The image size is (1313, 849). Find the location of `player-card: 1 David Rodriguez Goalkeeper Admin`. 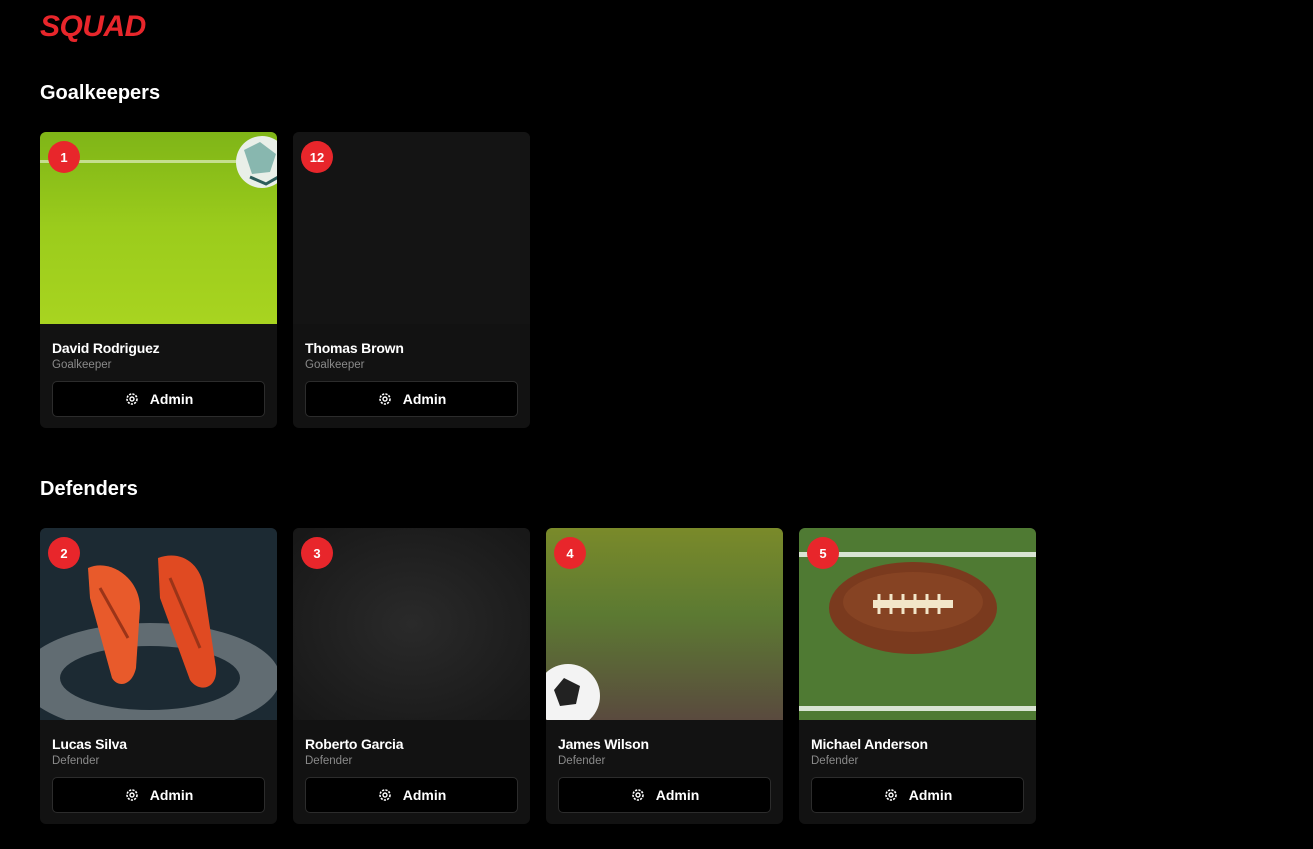

player-card: 1 David Rodriguez Goalkeeper Admin is located at coordinates (158, 280).